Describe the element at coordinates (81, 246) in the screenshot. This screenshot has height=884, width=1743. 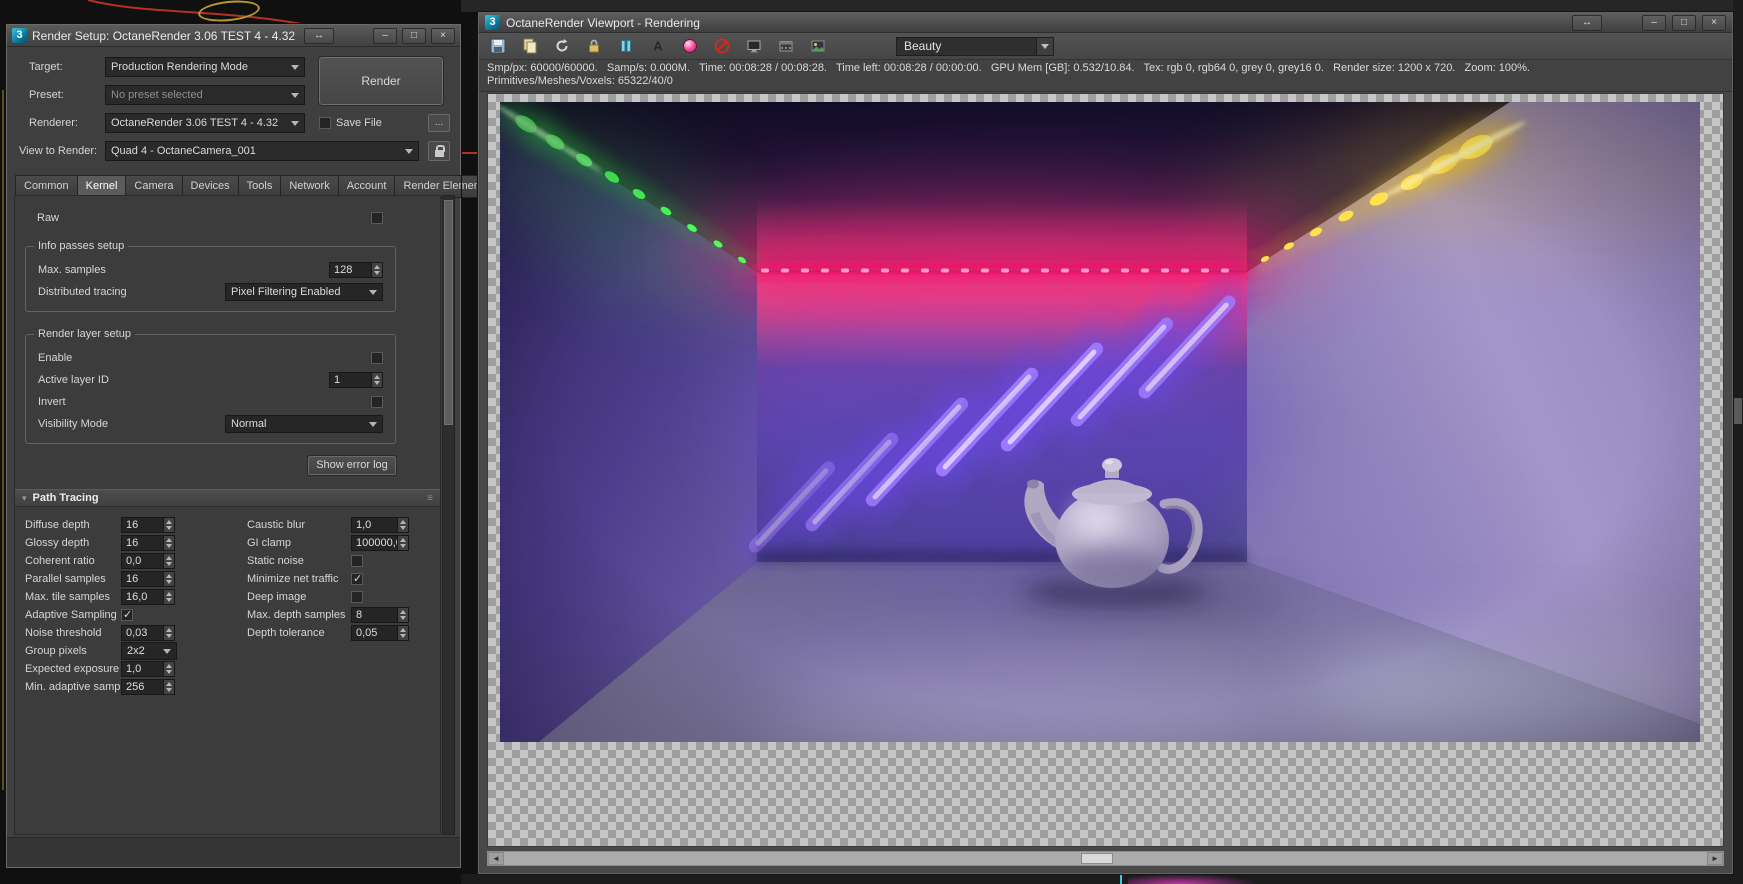
I see `info-passes-title: Info passes setup` at that location.